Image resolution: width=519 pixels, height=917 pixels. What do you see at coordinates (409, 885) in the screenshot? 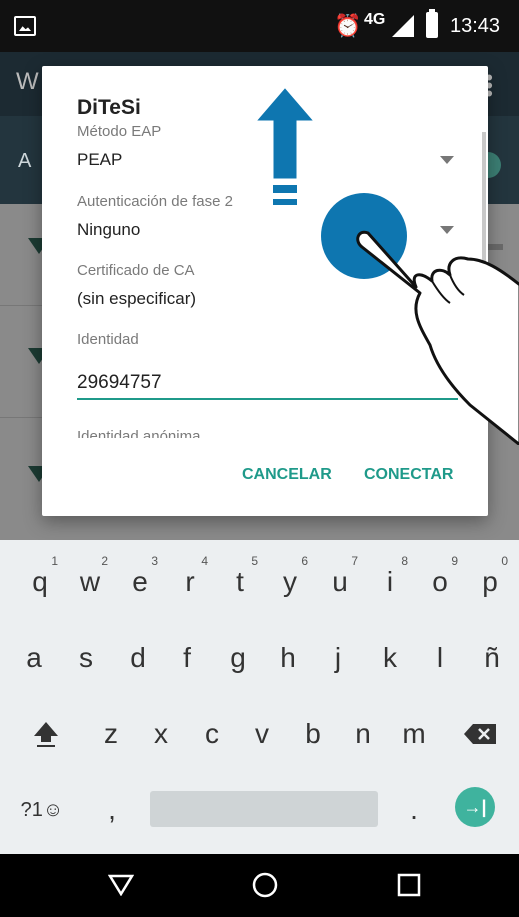
I see `recents-icon` at bounding box center [409, 885].